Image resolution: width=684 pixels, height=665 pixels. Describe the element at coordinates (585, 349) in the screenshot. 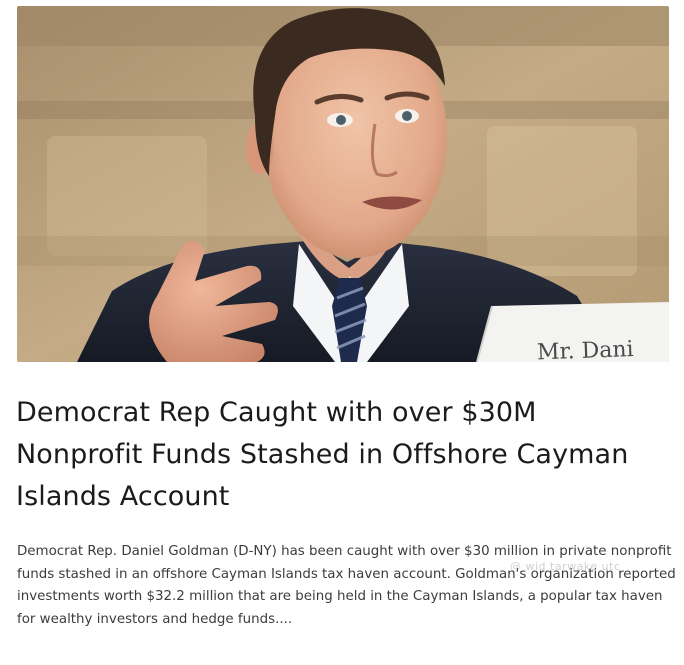

I see `nameplate-text: Mr. Dani` at that location.